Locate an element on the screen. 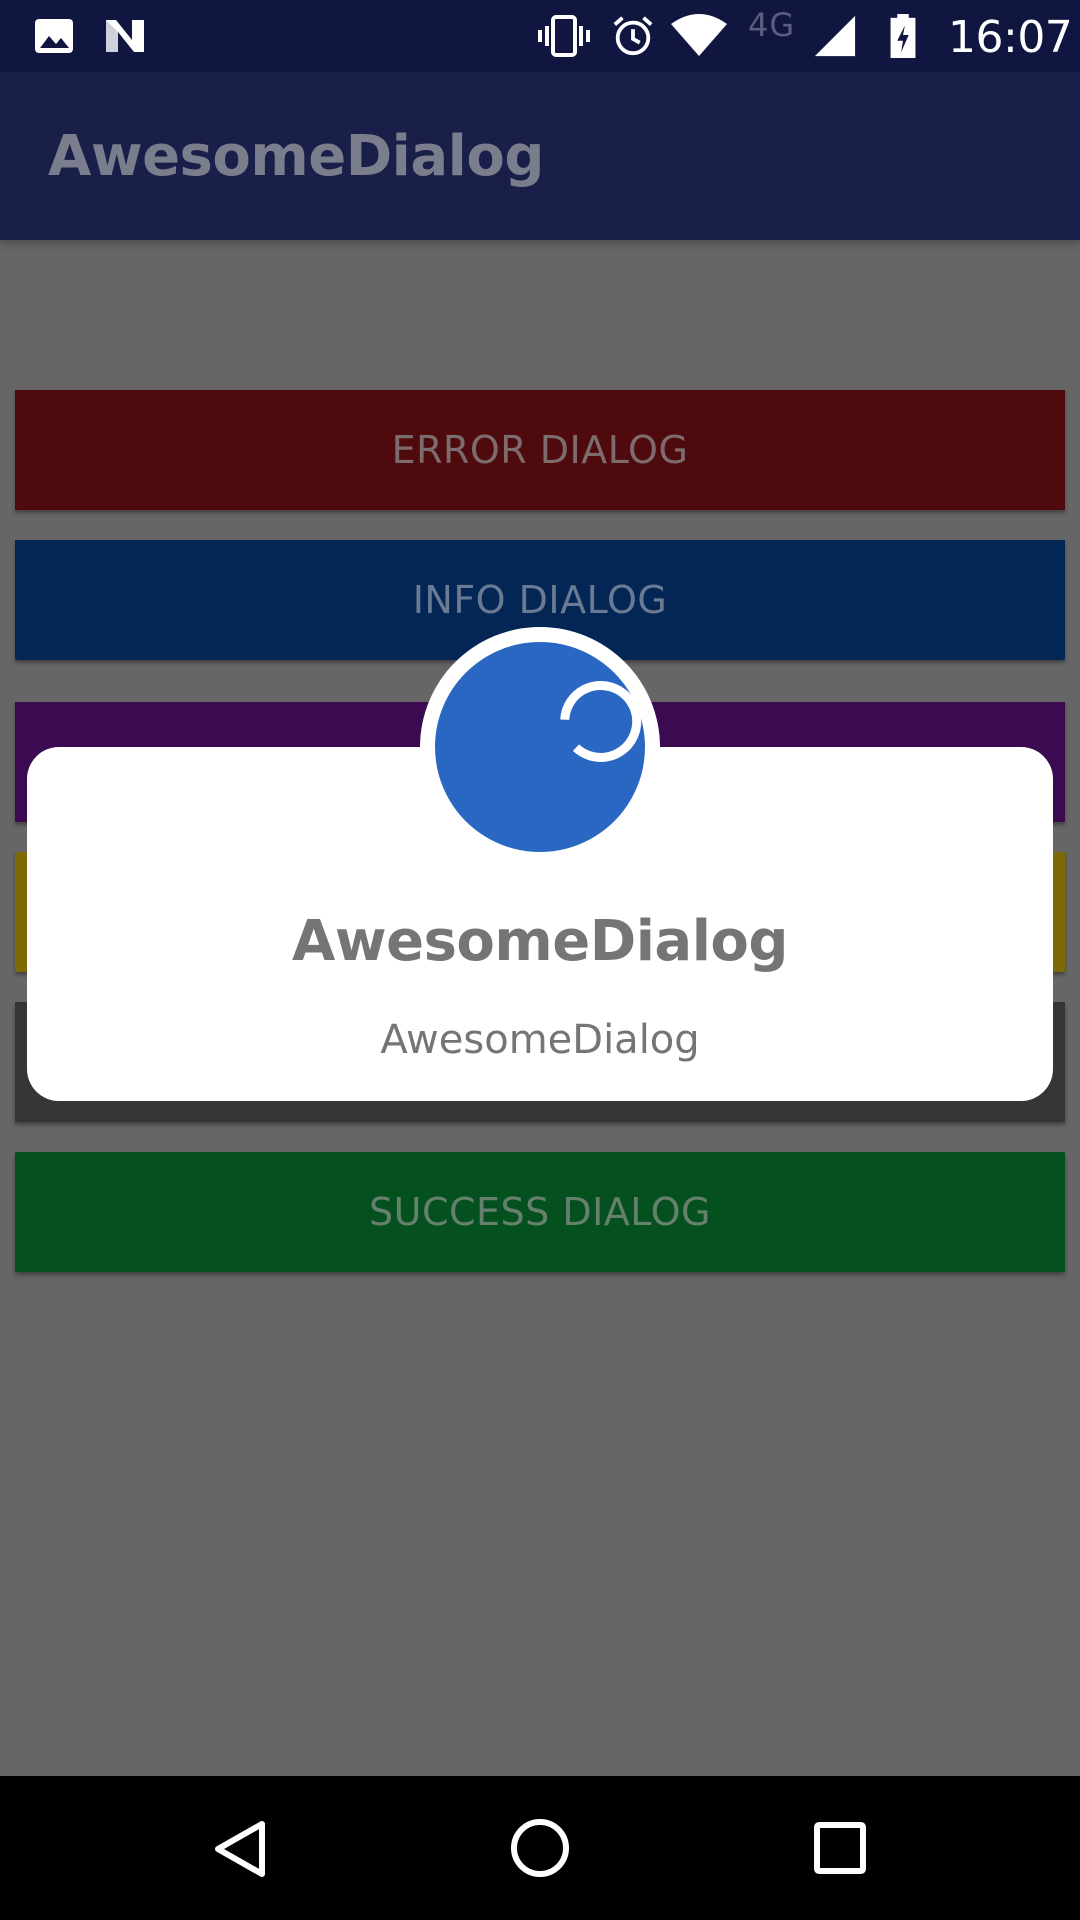 The image size is (1080, 1920). vibrate-icon is located at coordinates (564, 36).